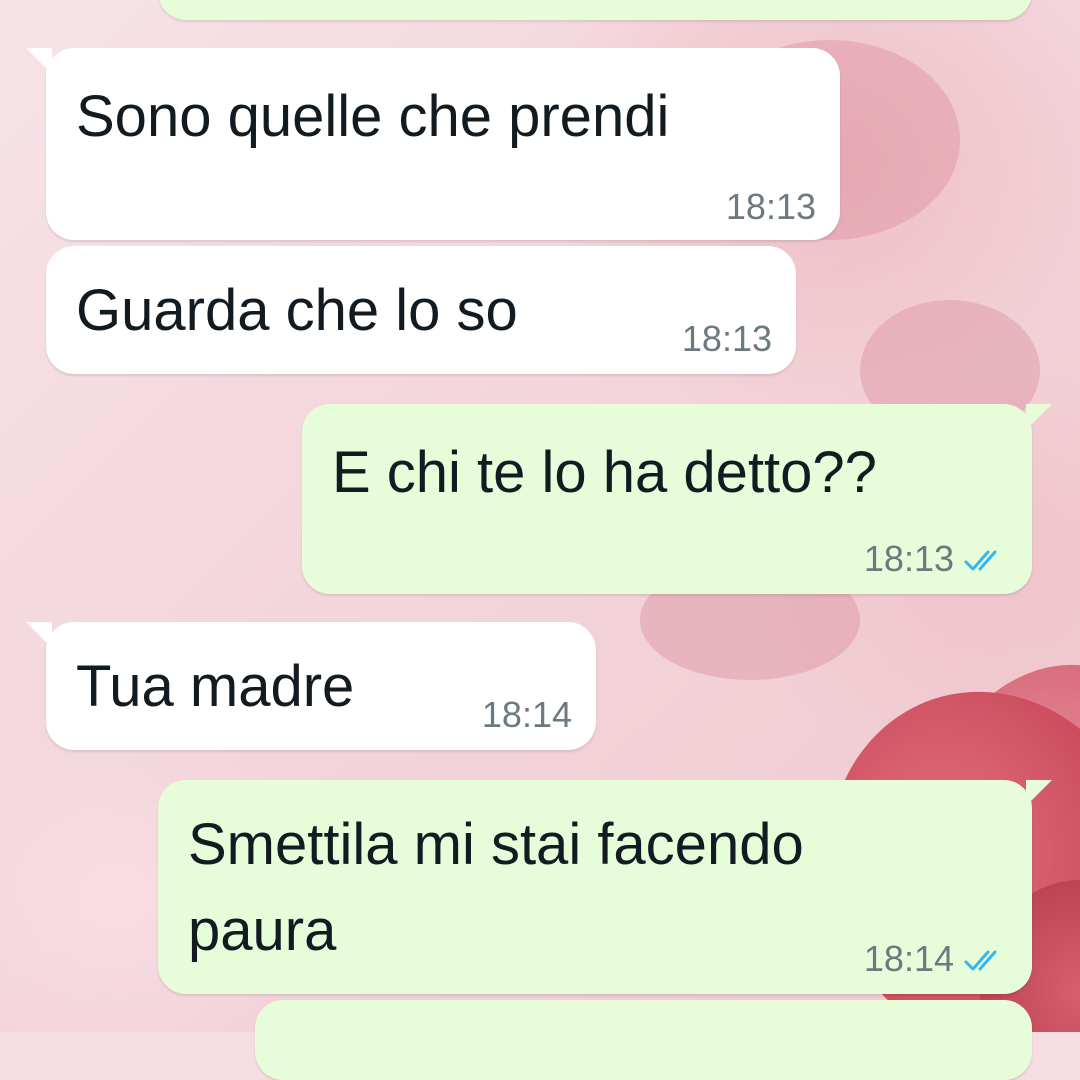  Describe the element at coordinates (373, 116) in the screenshot. I see `message-text: Sono quelle che prendi` at that location.